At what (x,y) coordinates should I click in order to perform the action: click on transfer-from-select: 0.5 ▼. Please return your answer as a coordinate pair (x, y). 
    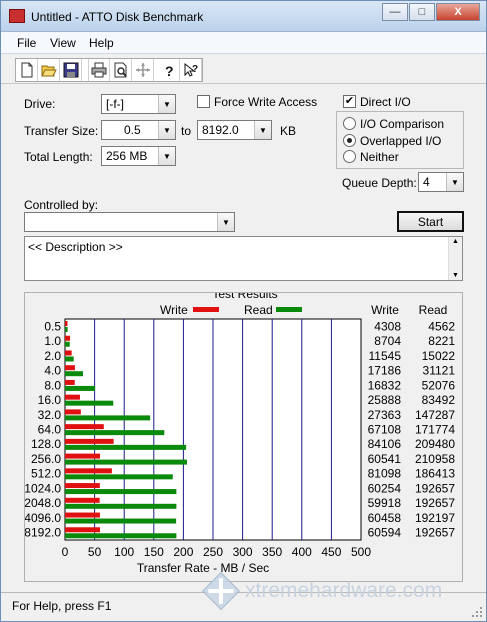
    Looking at the image, I should click on (138, 130).